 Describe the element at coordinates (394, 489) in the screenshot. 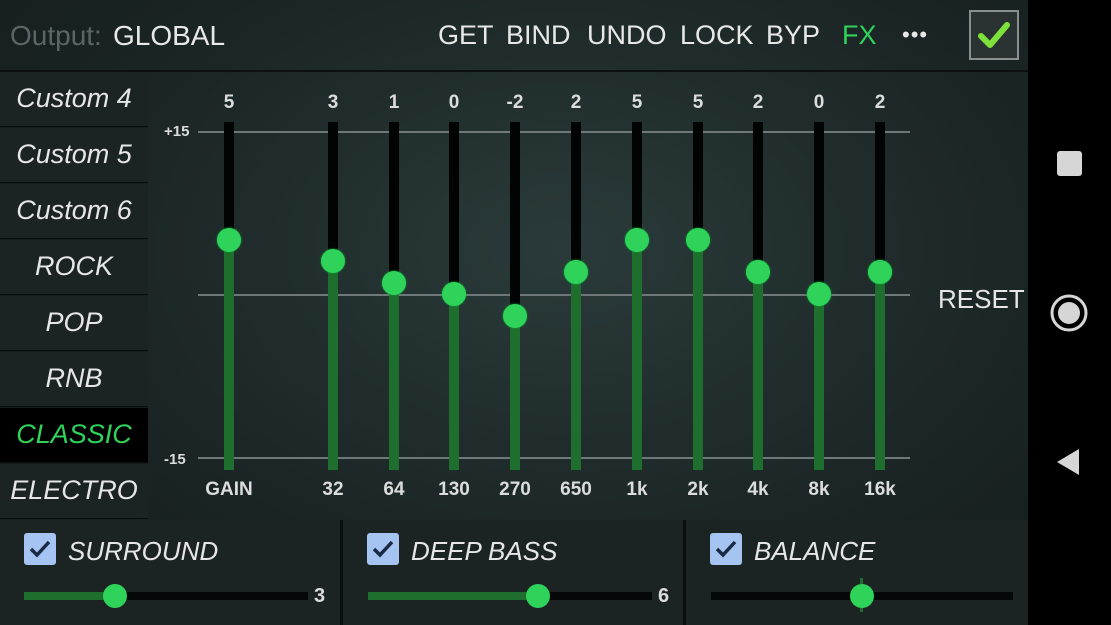

I see `band-label-64: 64` at that location.